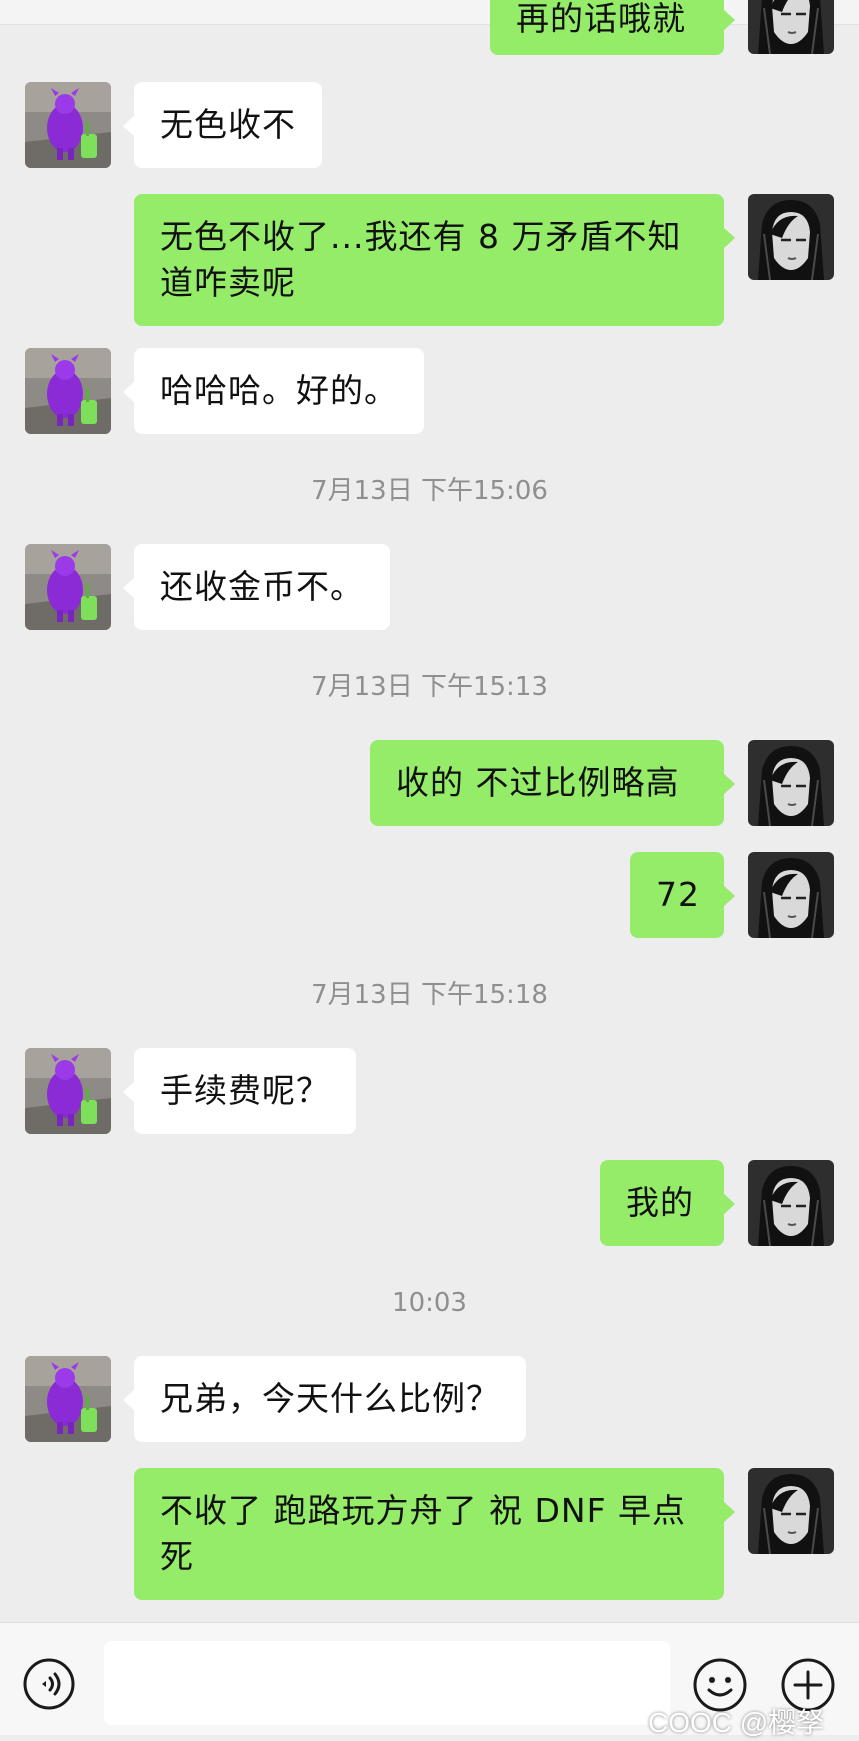 This screenshot has width=859, height=1741. I want to click on message-text: 还收金币不。, so click(262, 586).